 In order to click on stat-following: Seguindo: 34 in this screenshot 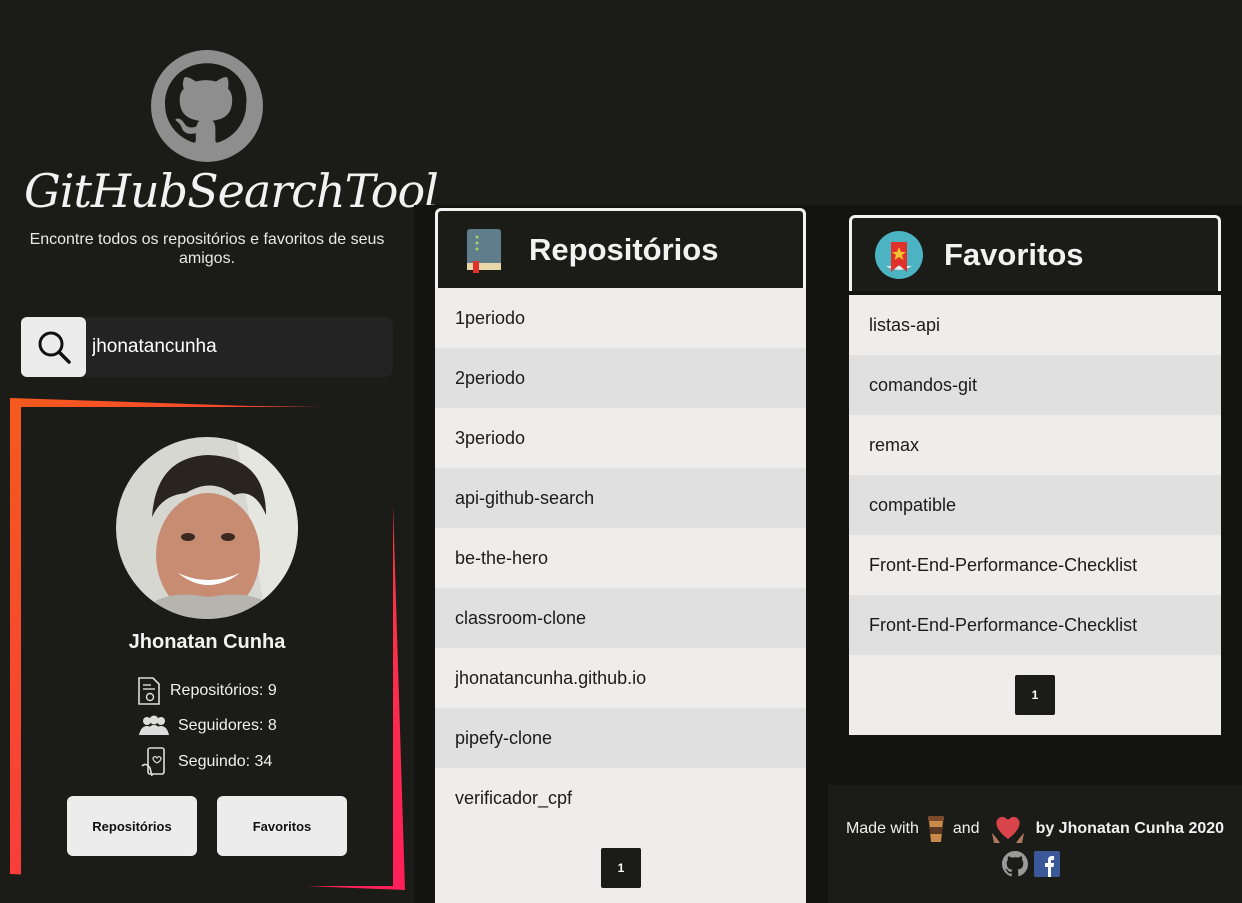, I will do `click(206, 762)`.